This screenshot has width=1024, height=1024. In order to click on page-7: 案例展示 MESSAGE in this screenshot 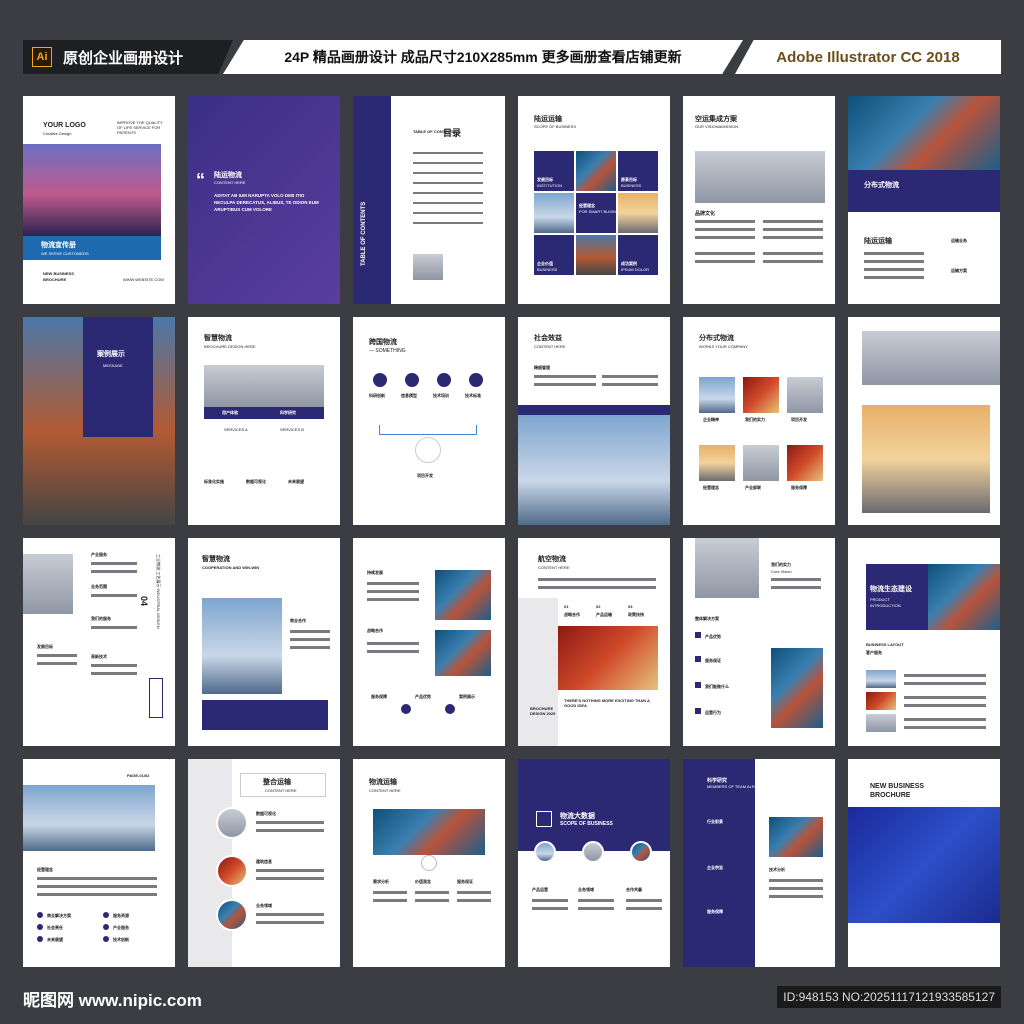, I will do `click(99, 421)`.